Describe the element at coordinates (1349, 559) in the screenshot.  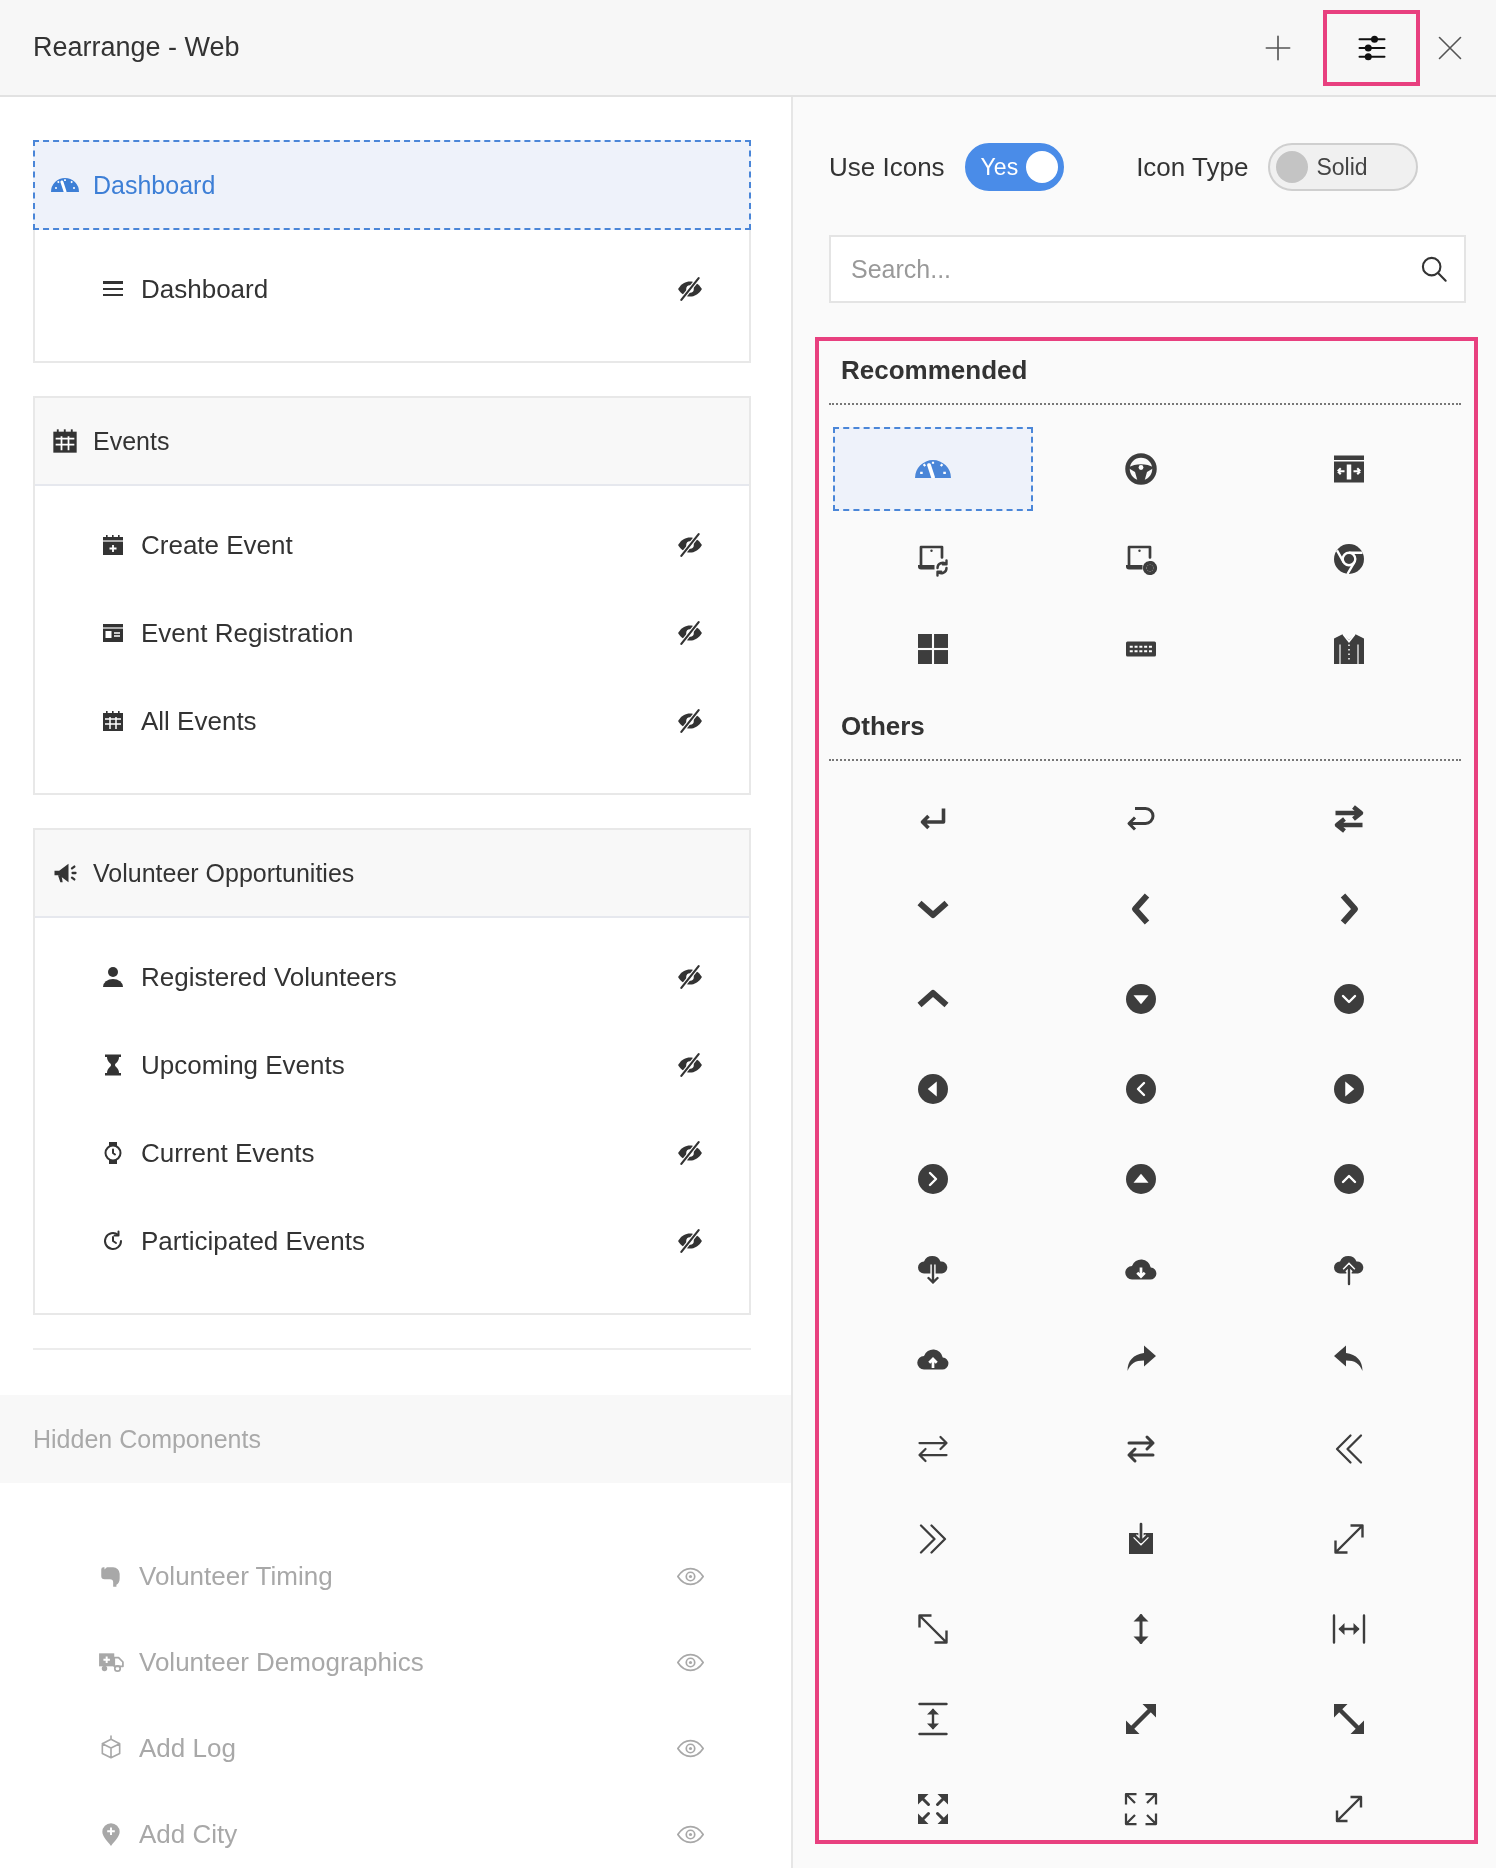
I see `aperture-icon` at that location.